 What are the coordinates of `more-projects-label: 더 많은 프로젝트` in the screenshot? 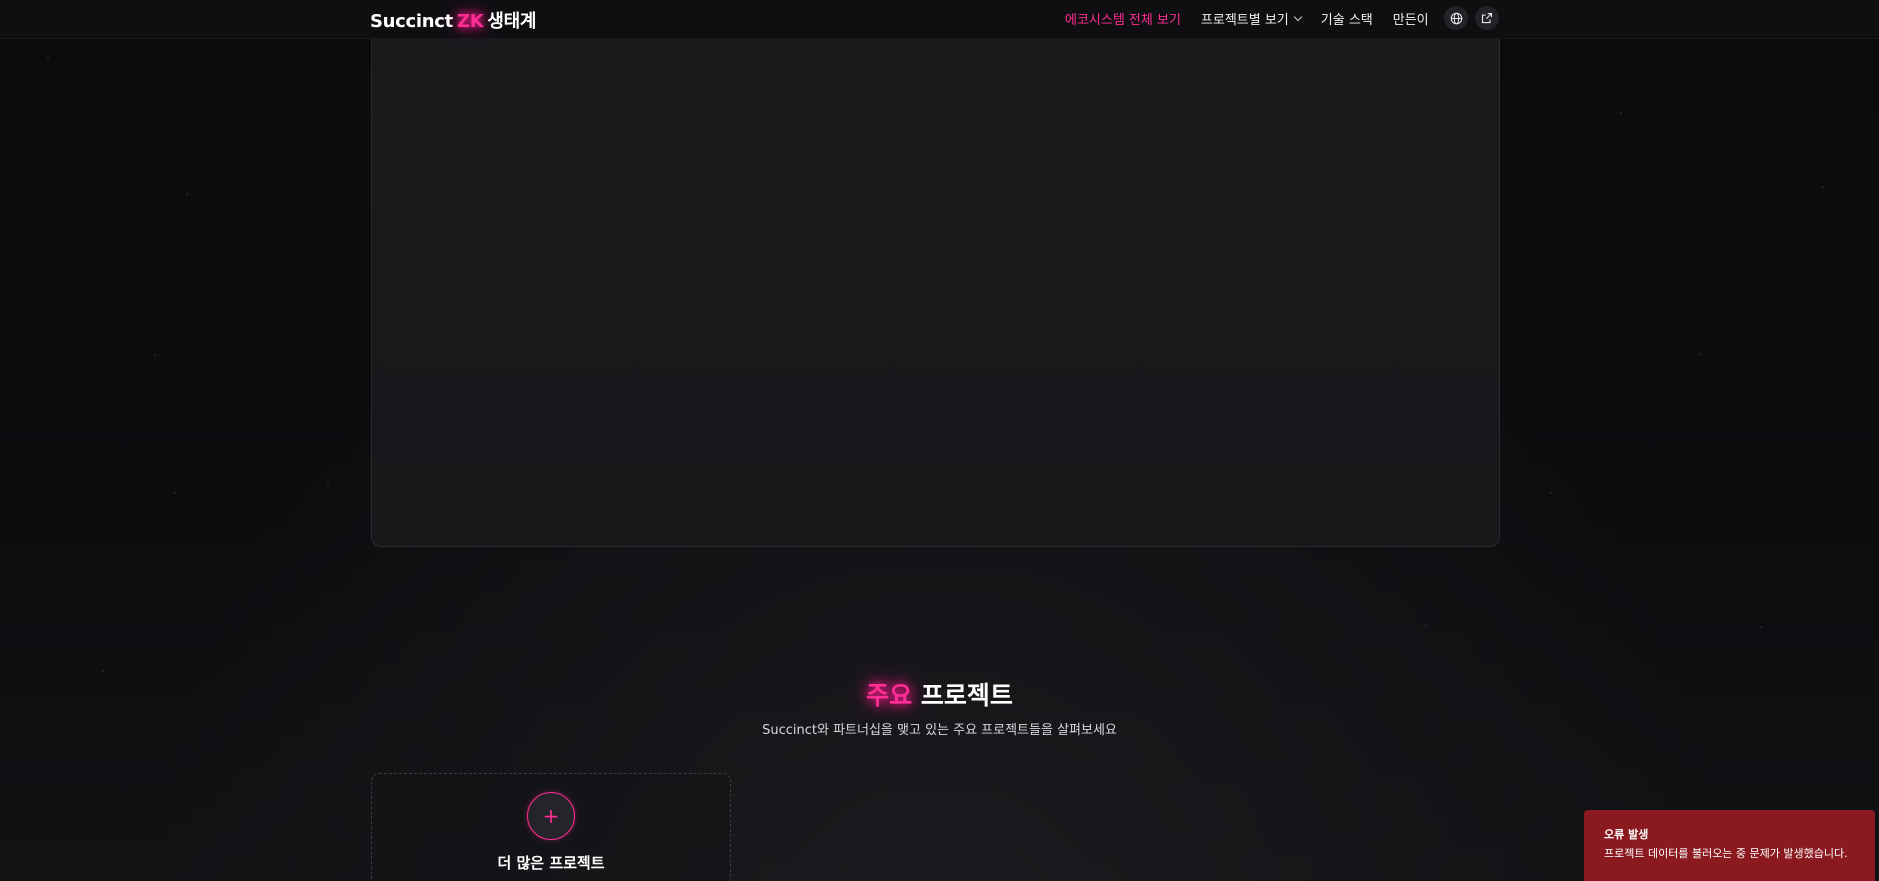 It's located at (551, 863).